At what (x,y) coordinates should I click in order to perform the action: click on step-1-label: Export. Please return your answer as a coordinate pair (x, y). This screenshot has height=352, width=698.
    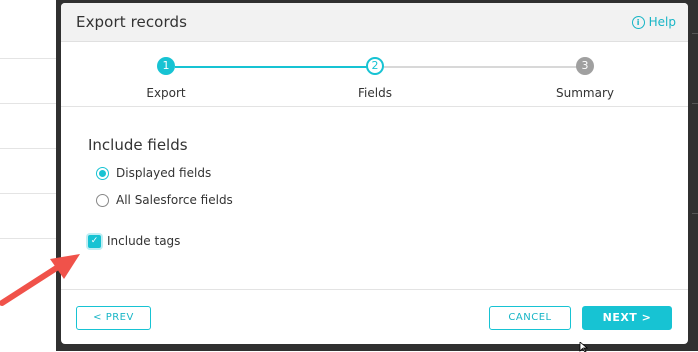
    Looking at the image, I should click on (166, 93).